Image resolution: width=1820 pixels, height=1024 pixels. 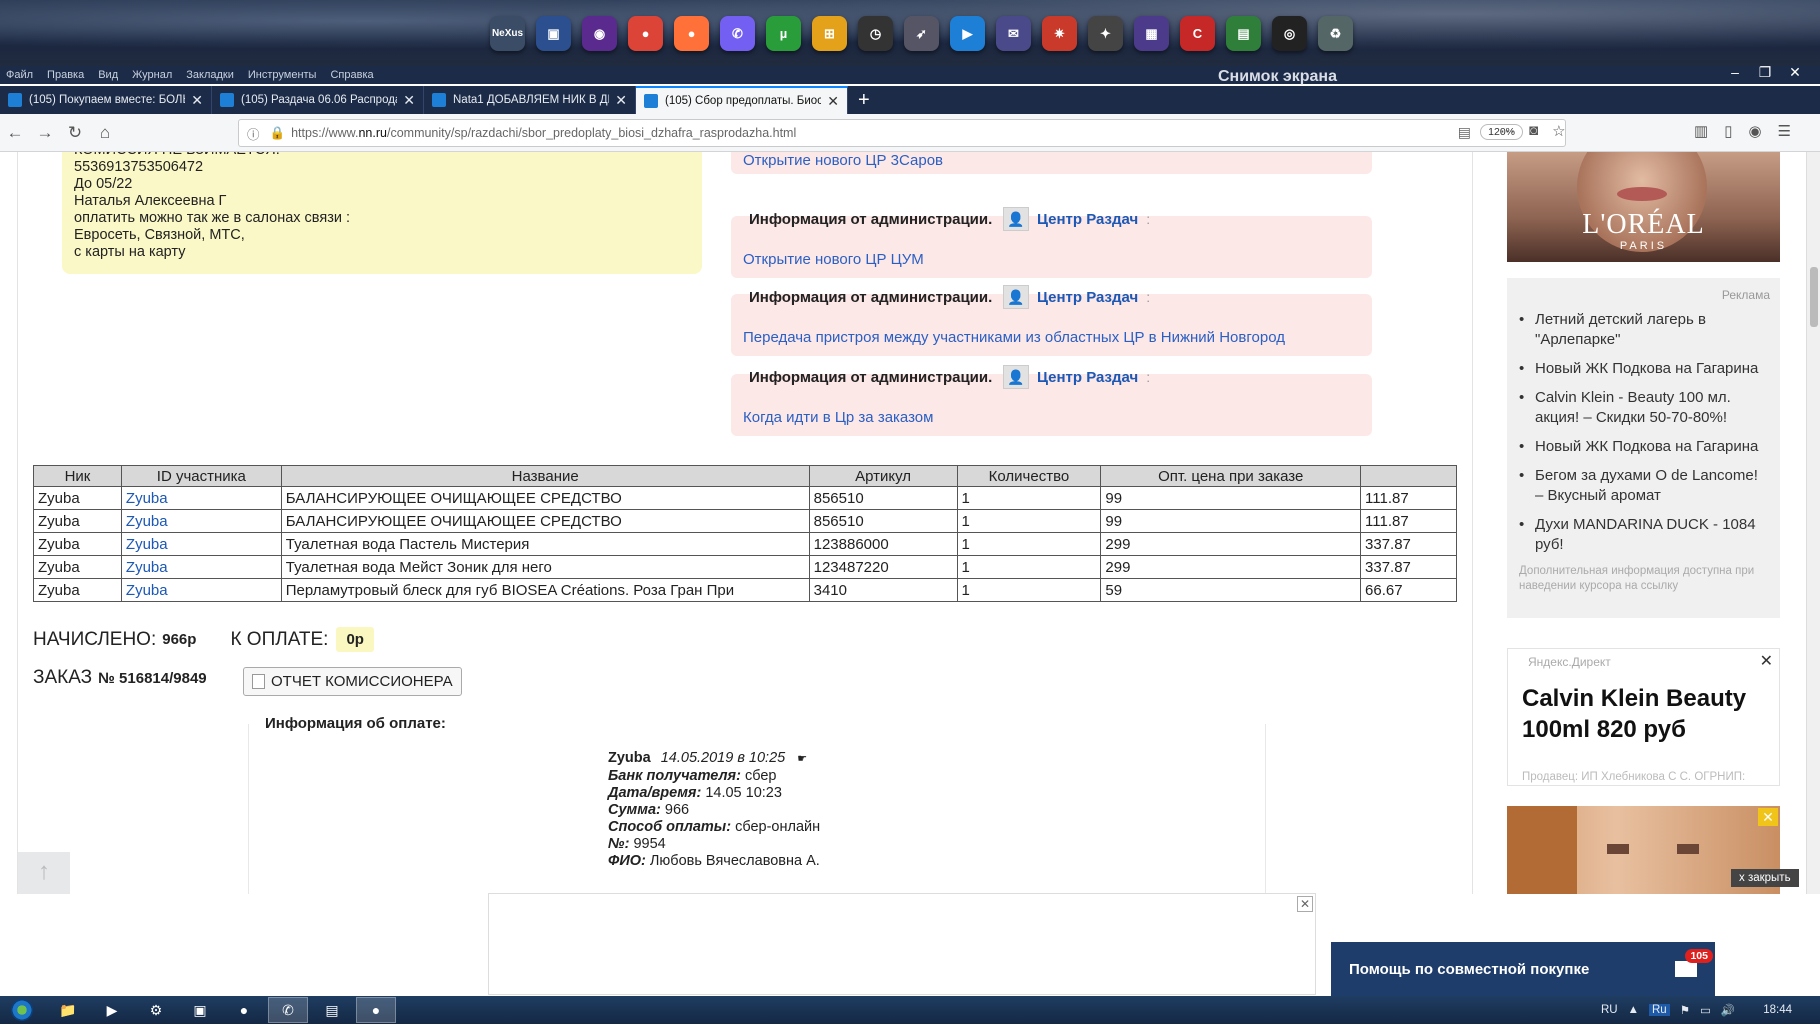 What do you see at coordinates (967, 33) in the screenshot?
I see `play-icon: ▶` at bounding box center [967, 33].